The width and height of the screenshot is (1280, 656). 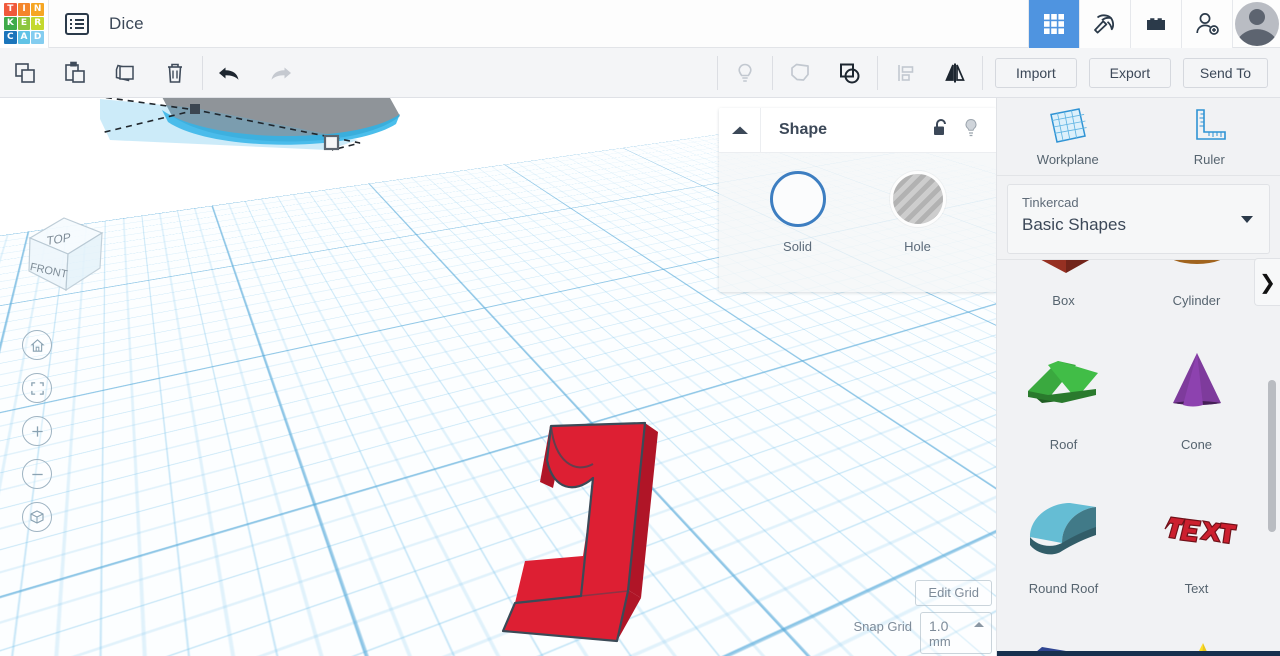 I want to click on workplane-icon, so click(x=1068, y=125).